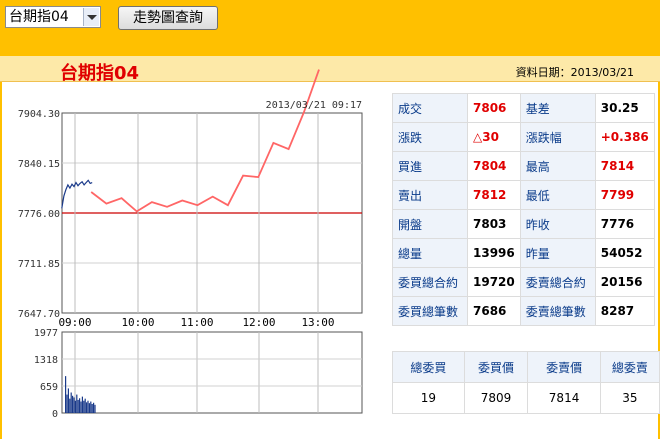  Describe the element at coordinates (91, 17) in the screenshot. I see `chevron-down-icon` at that location.